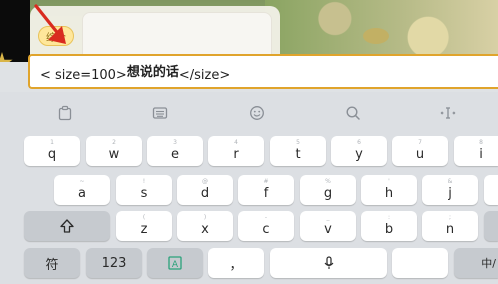 The height and width of the screenshot is (284, 498). Describe the element at coordinates (298, 151) in the screenshot. I see `key-t: 5t` at that location.